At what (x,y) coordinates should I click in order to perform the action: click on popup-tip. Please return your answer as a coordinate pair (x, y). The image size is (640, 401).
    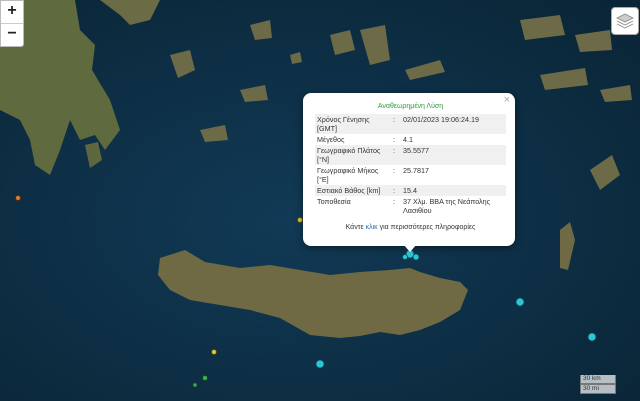
    Looking at the image, I should click on (410, 248).